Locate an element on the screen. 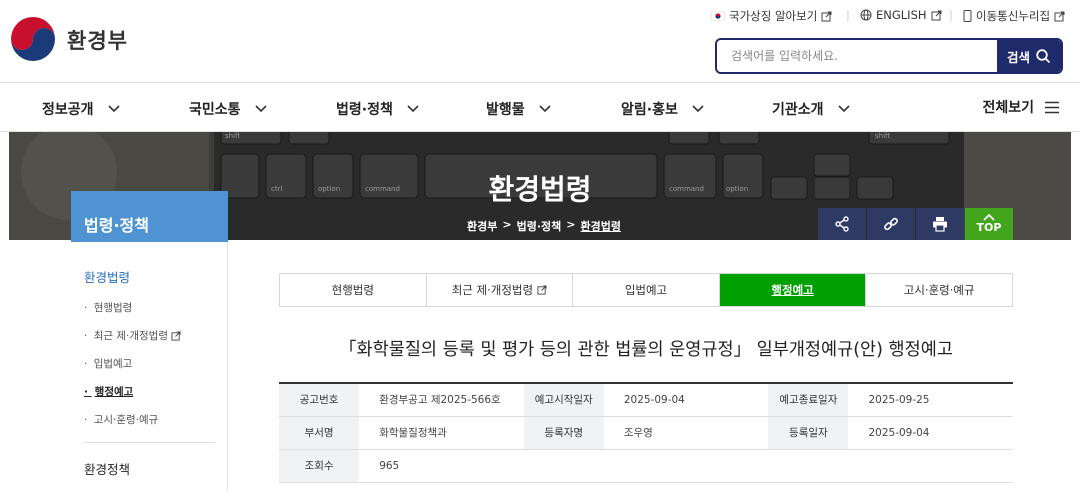 Image resolution: width=1080 pixels, height=491 pixels. gnb-item-news: 알림·홍보 is located at coordinates (662, 109).